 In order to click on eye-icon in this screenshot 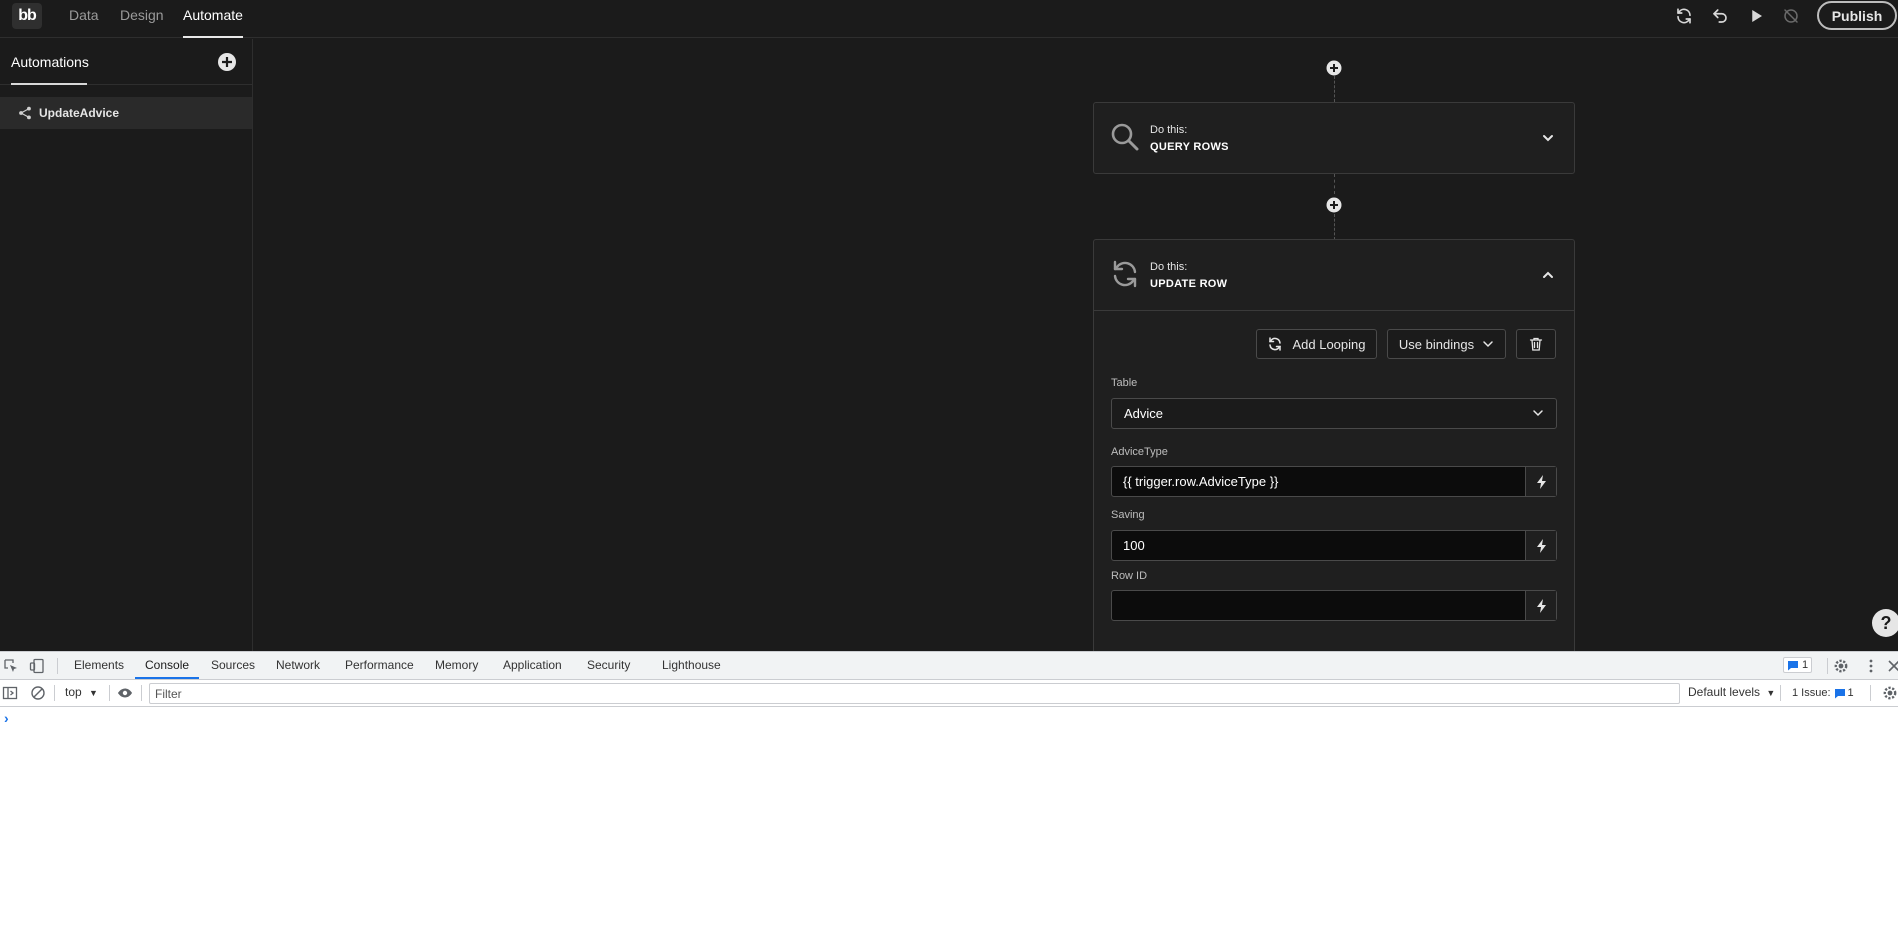, I will do `click(125, 693)`.